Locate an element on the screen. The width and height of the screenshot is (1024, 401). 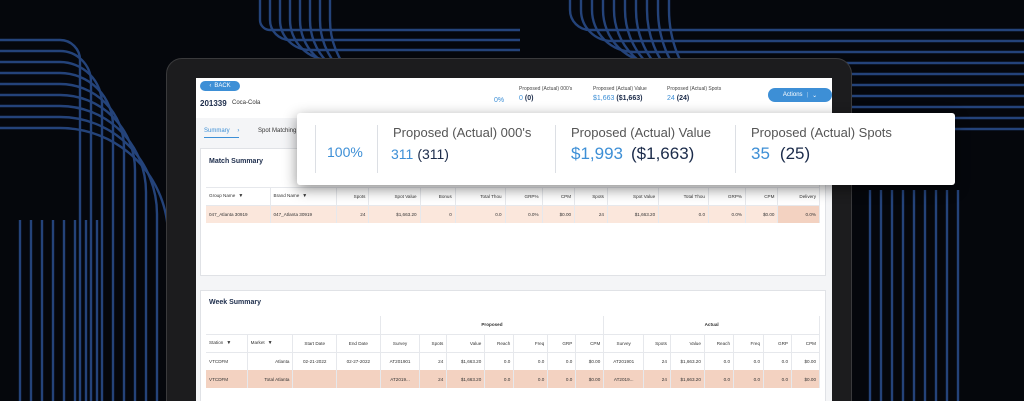
col-station: Station ▼ is located at coordinates (227, 343).